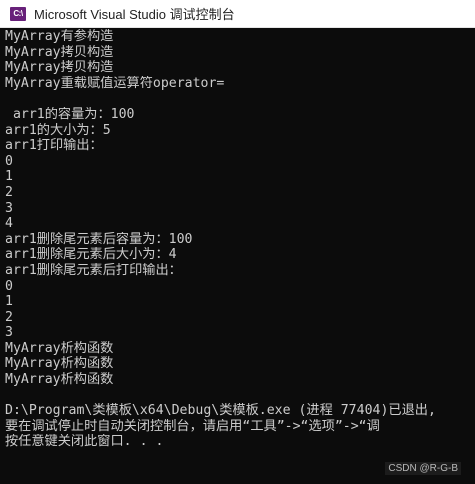 This screenshot has height=484, width=475. I want to click on console-line: arr1删除尾元素后打印输出：, so click(93, 270).